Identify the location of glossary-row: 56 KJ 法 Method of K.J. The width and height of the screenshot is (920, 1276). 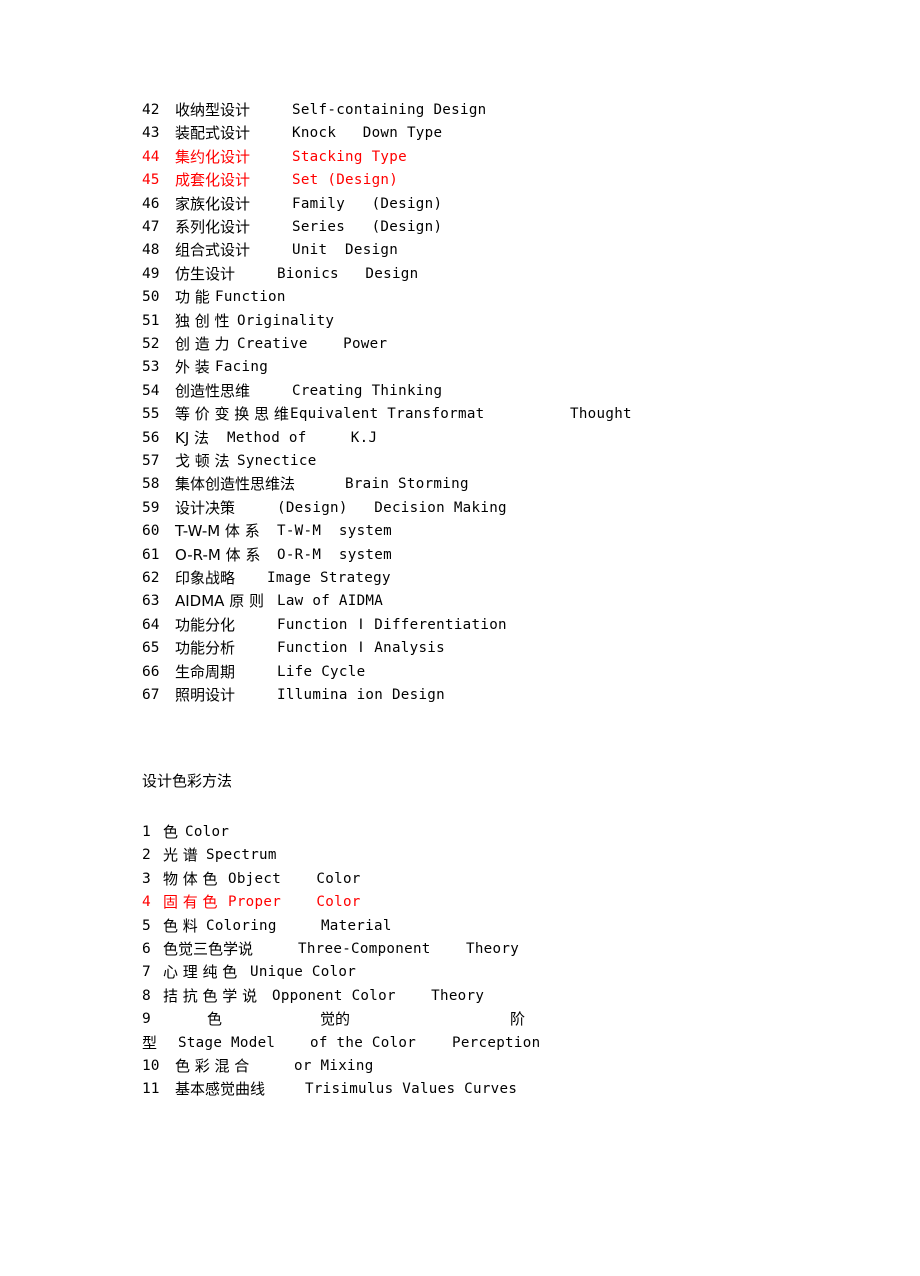
(460, 438).